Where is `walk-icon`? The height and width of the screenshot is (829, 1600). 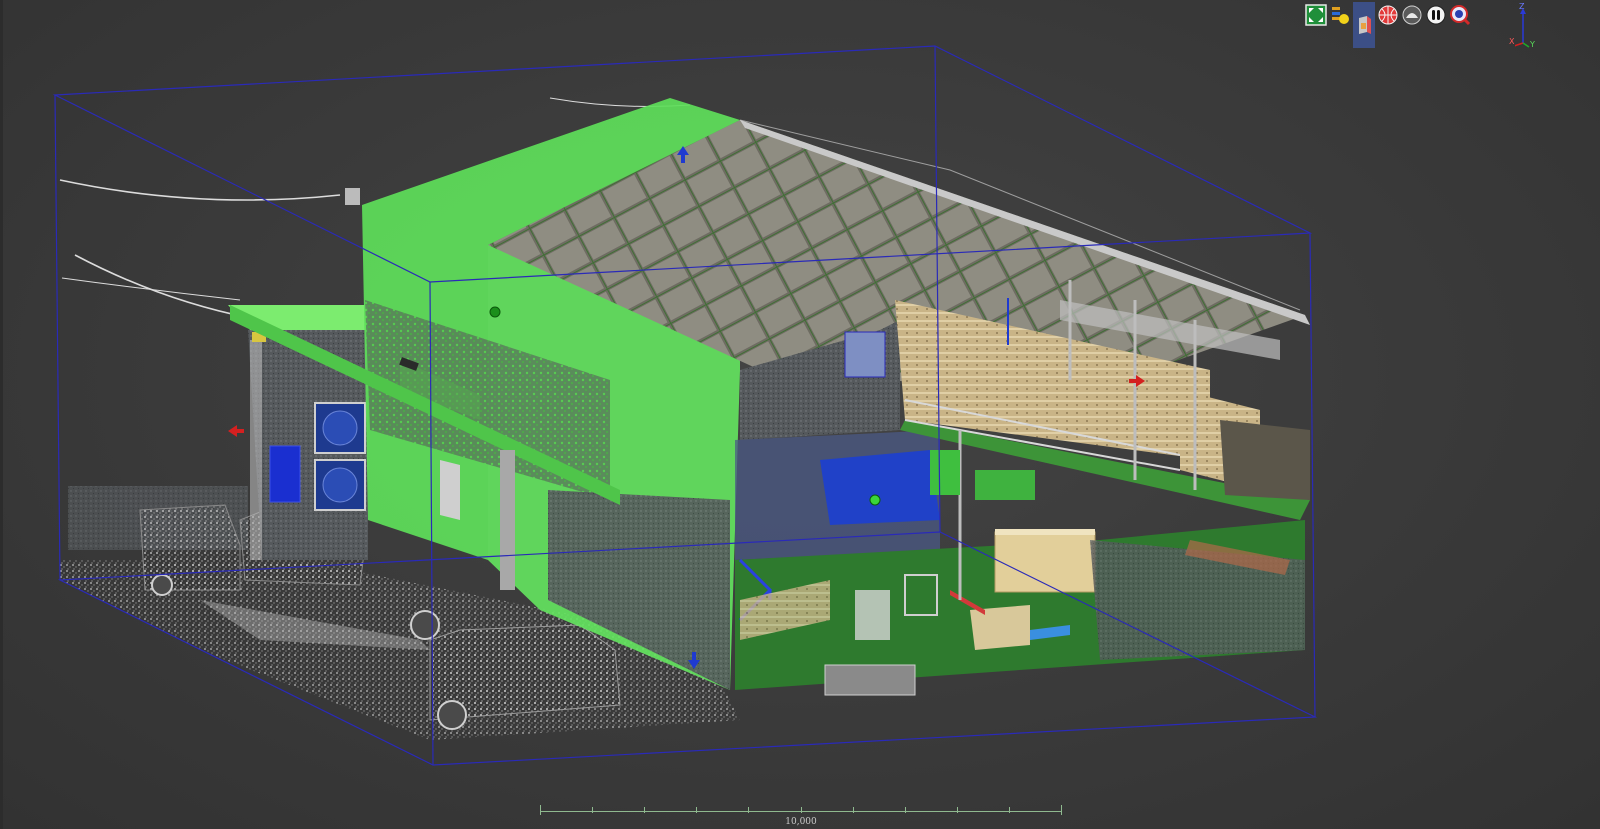
walk-icon is located at coordinates (1436, 15).